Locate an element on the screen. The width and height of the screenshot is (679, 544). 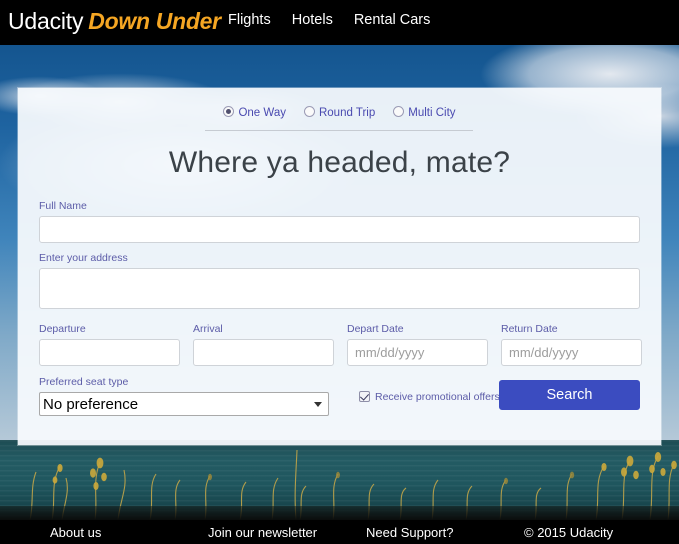
radio-multi-city-icon is located at coordinates (399, 111).